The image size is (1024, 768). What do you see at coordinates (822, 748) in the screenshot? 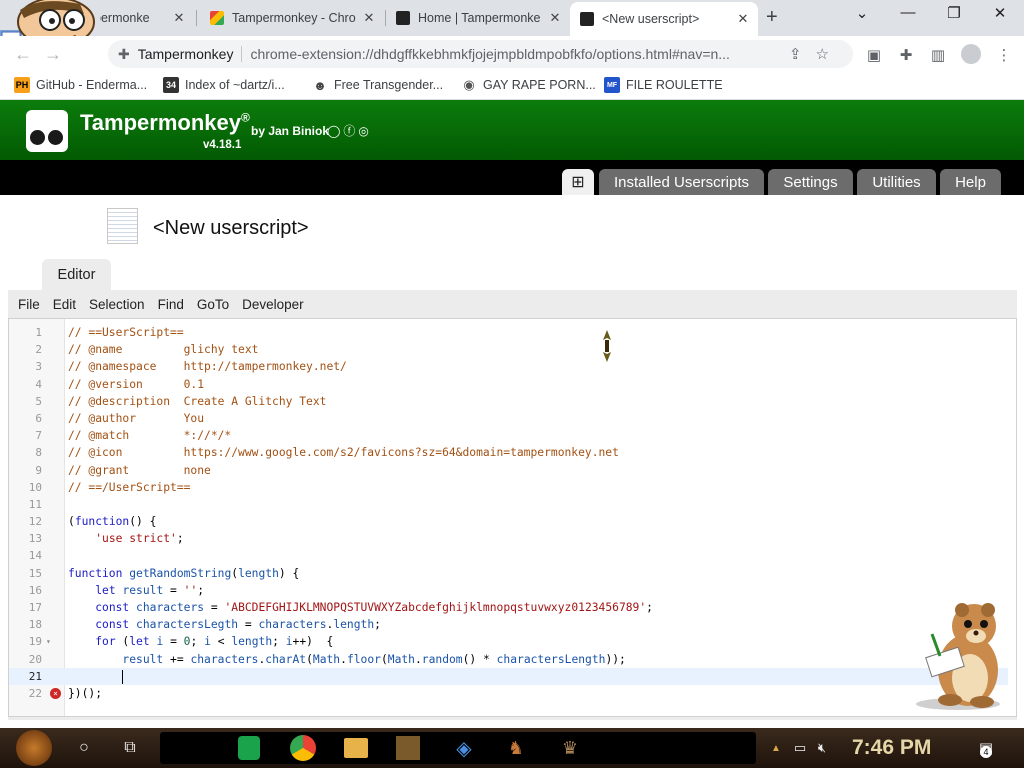
I see `volume-muted-icon: 🔇︎` at bounding box center [822, 748].